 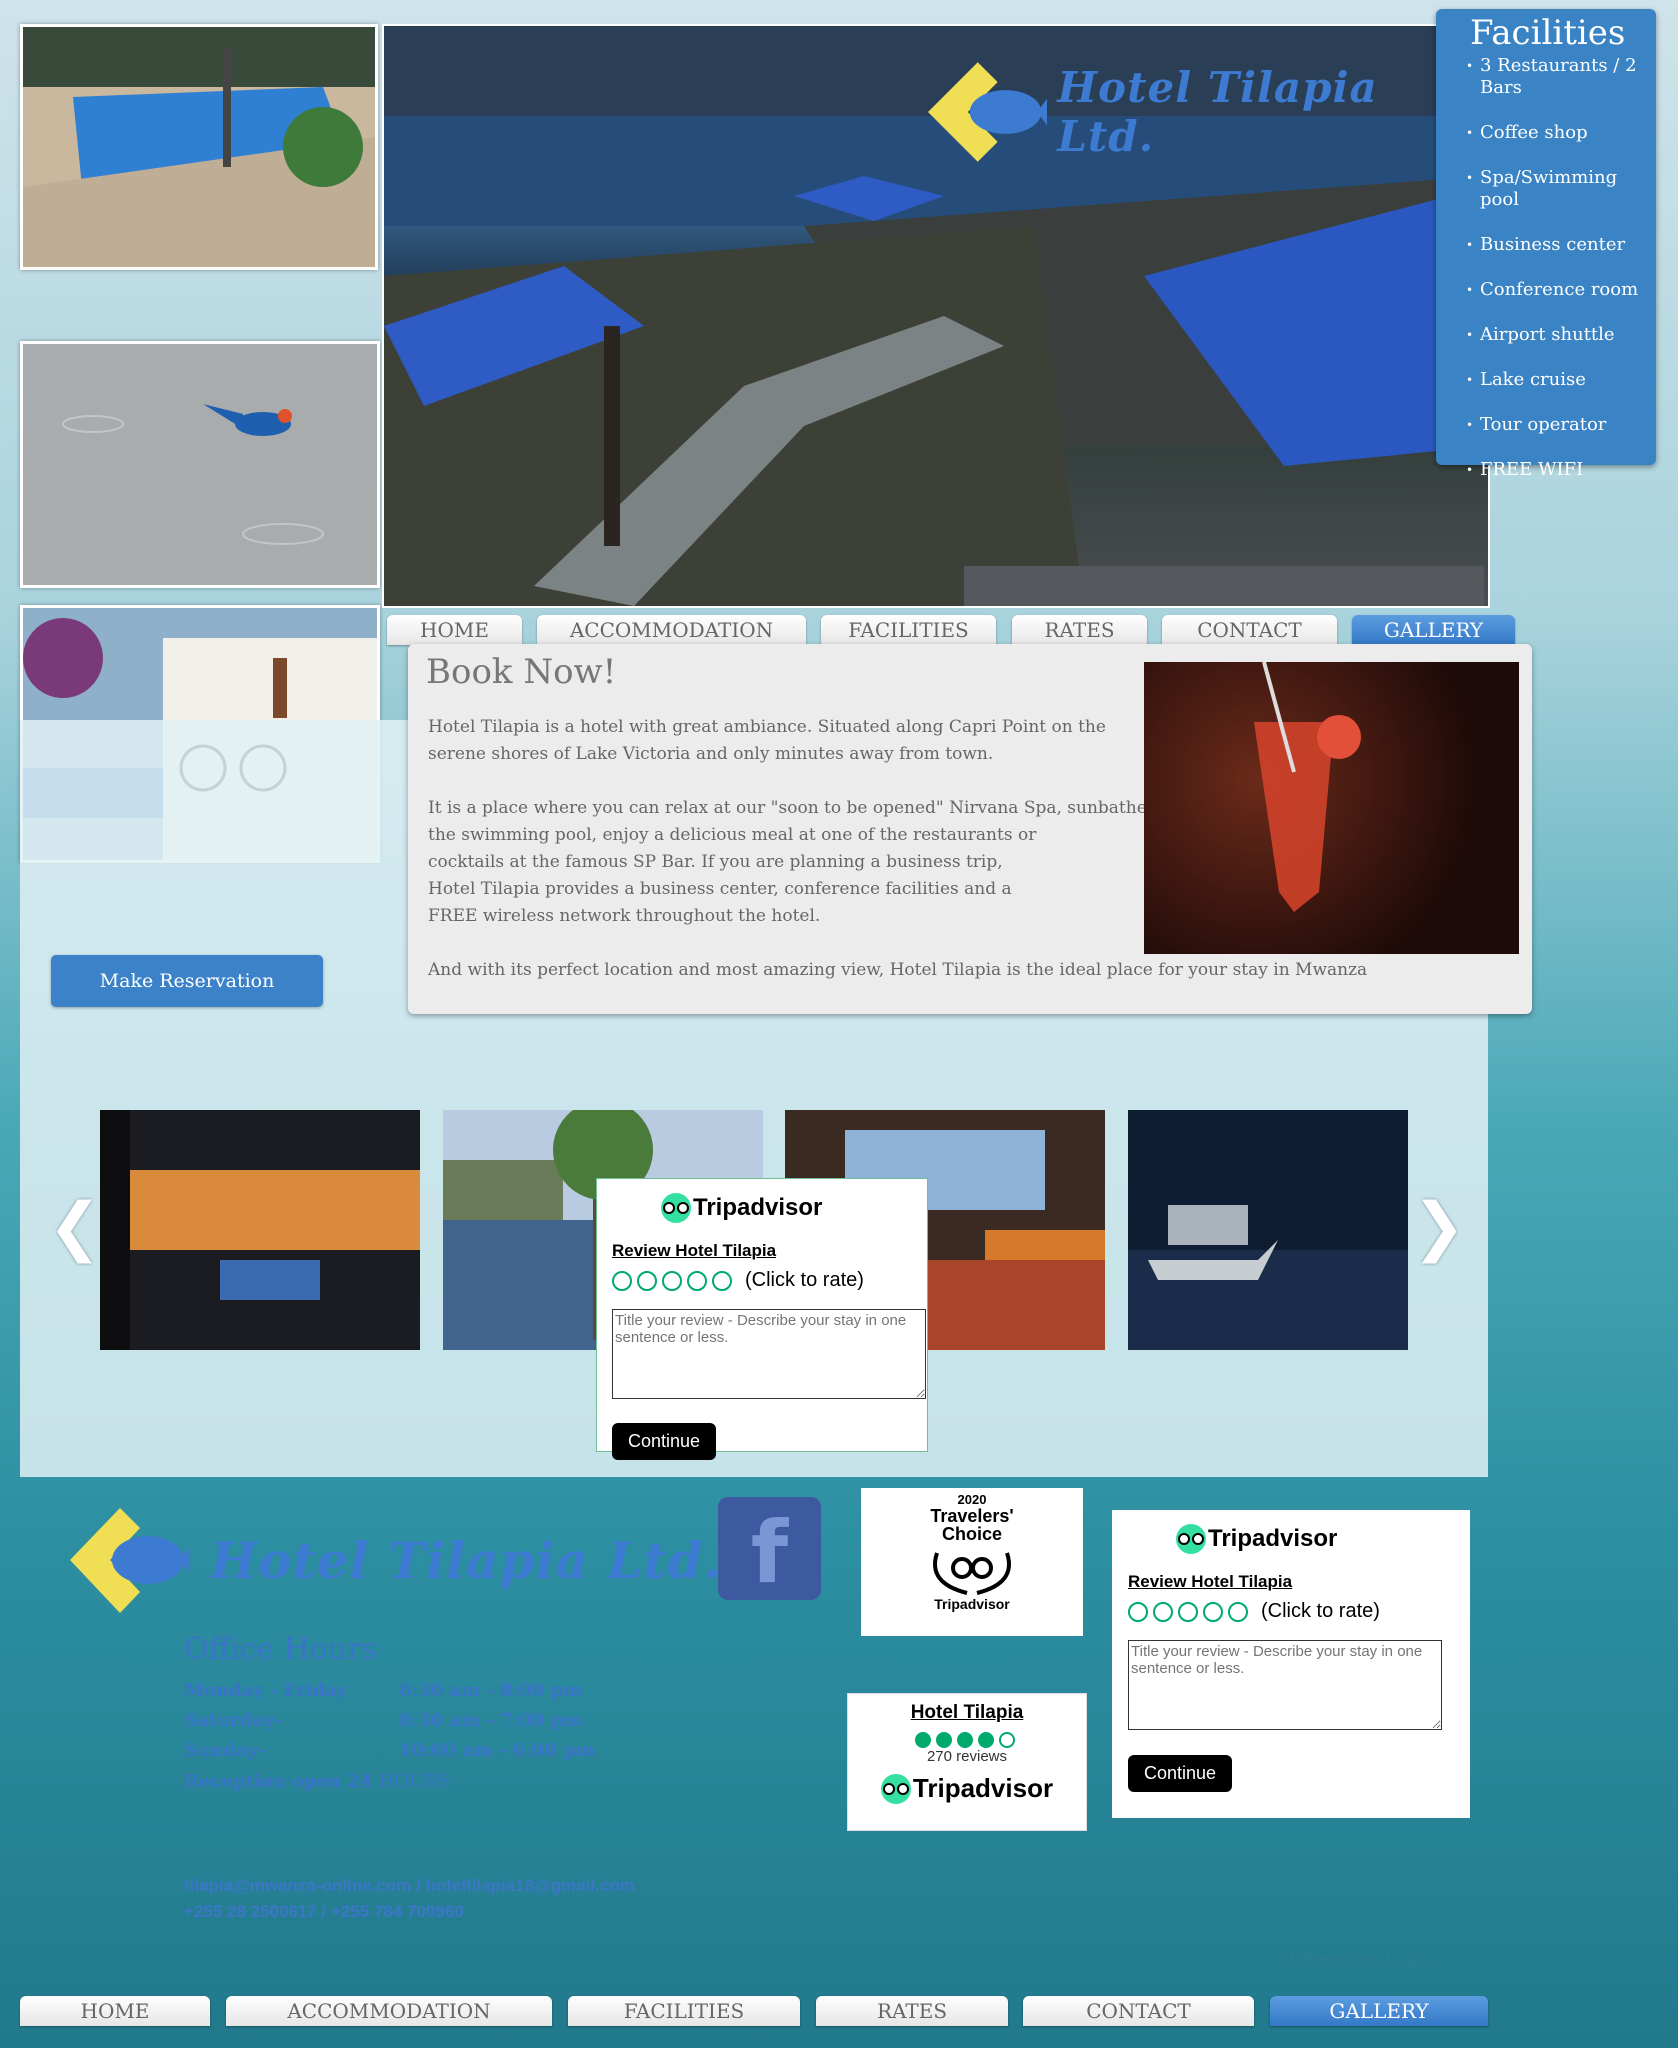 I want to click on facebook-icon: f, so click(x=769, y=1550).